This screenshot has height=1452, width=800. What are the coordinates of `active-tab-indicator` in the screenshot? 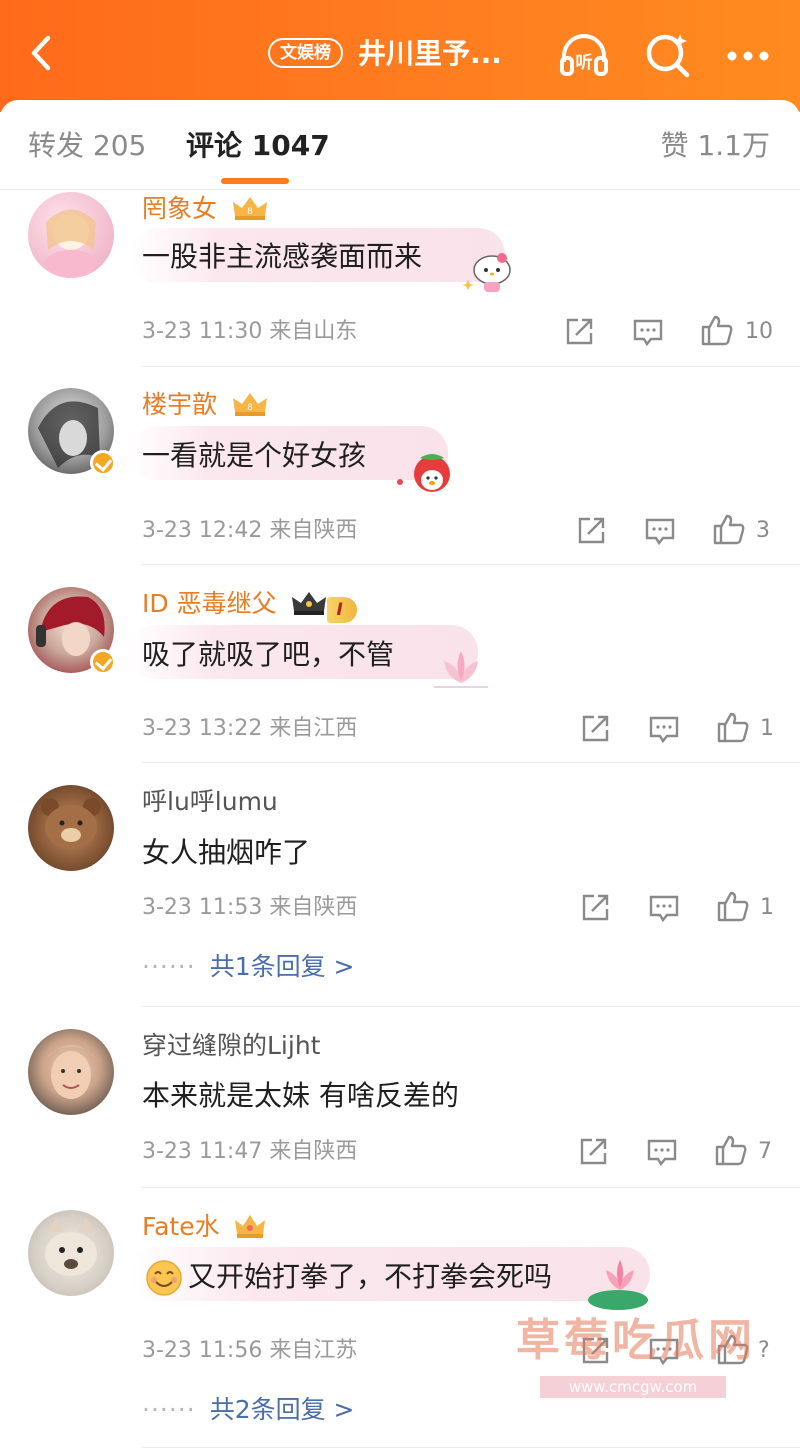 It's located at (255, 181).